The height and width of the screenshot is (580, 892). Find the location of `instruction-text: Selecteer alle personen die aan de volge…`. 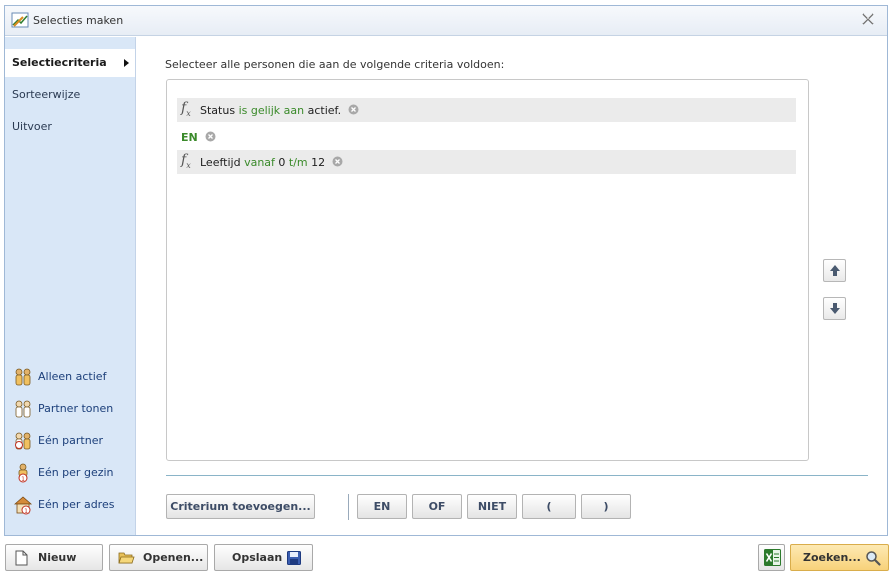

instruction-text: Selecteer alle personen die aan de volge… is located at coordinates (335, 64).